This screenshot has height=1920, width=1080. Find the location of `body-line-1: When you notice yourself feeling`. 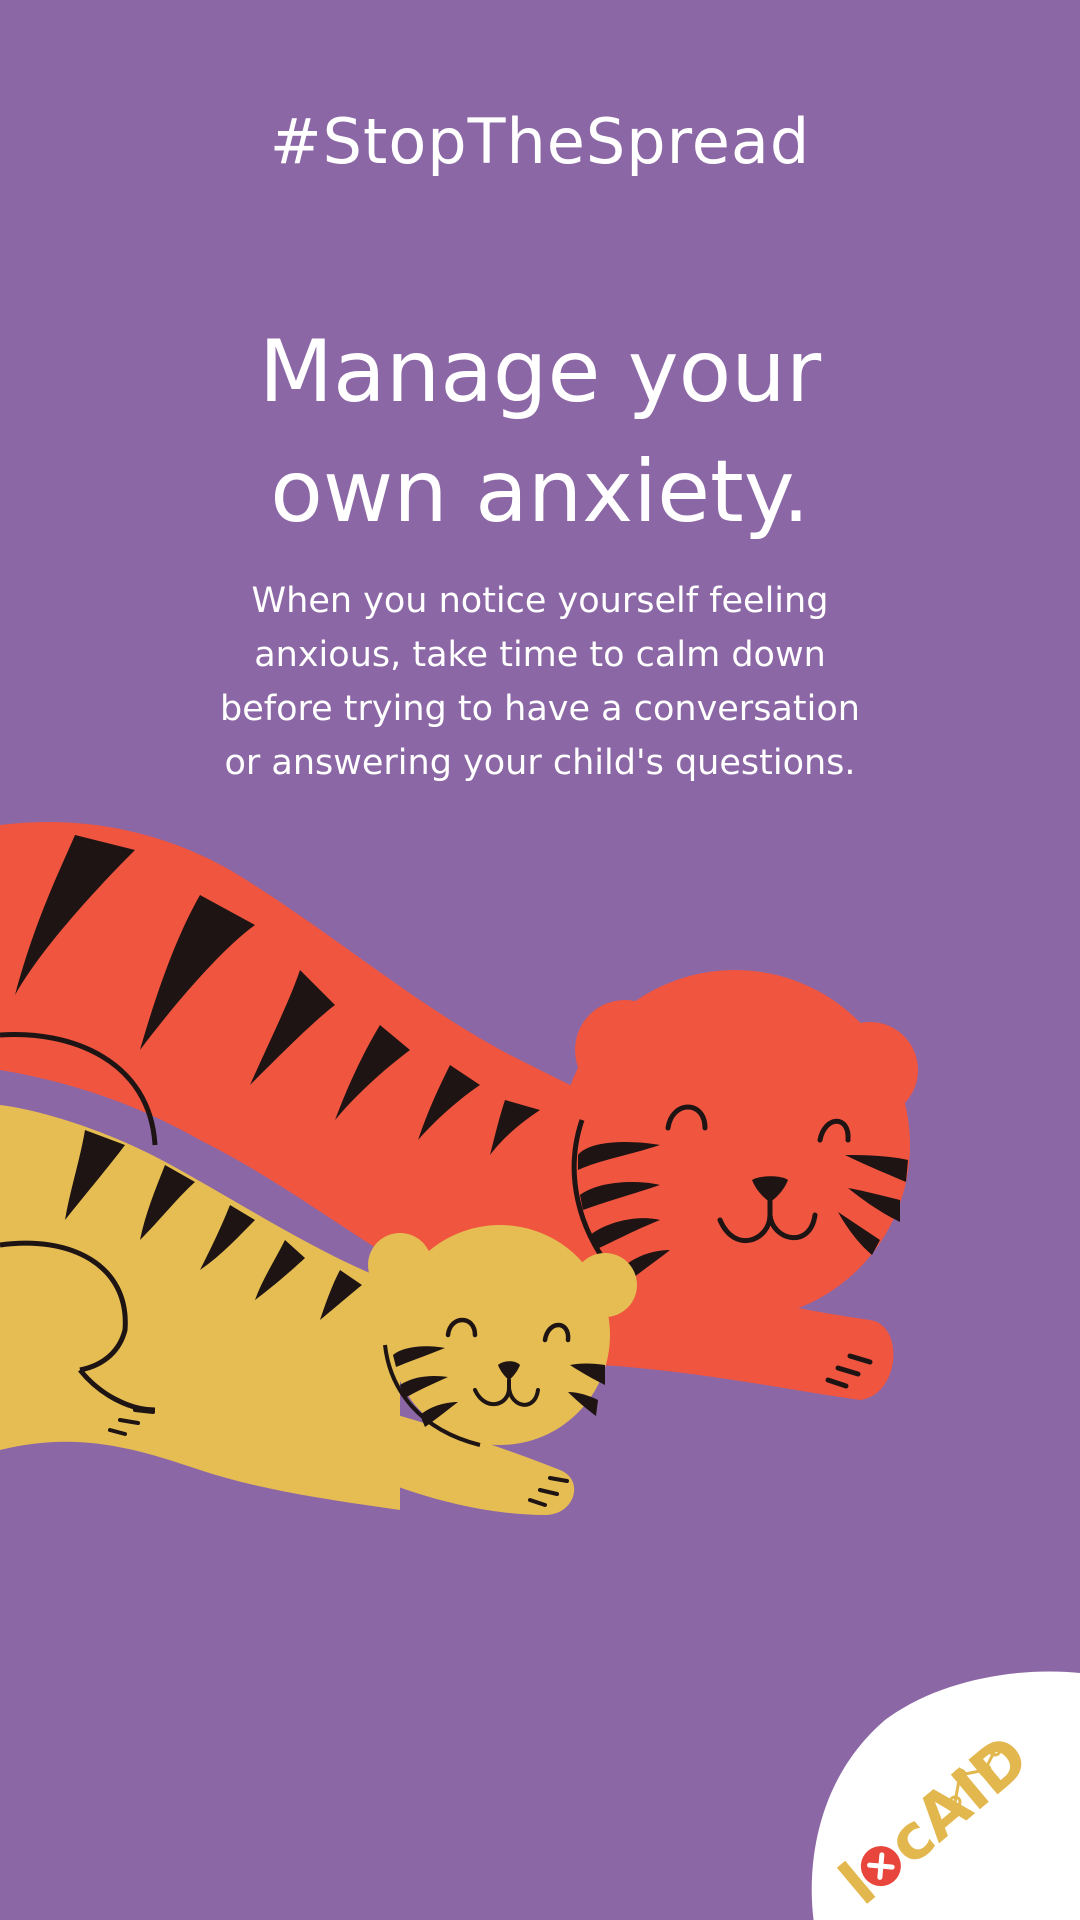

body-line-1: When you notice yourself feeling is located at coordinates (540, 601).